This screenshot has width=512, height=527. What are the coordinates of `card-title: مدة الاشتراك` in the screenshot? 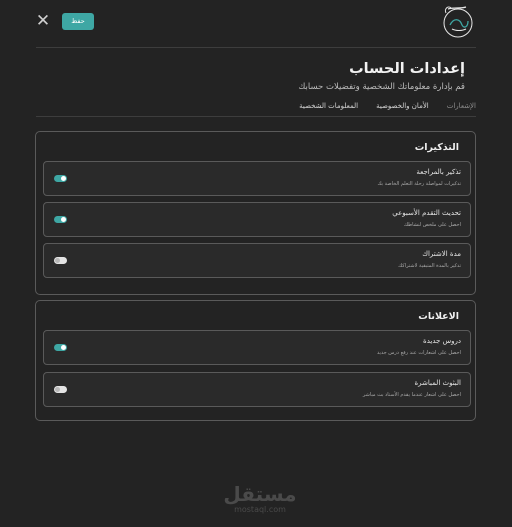 It's located at (441, 254).